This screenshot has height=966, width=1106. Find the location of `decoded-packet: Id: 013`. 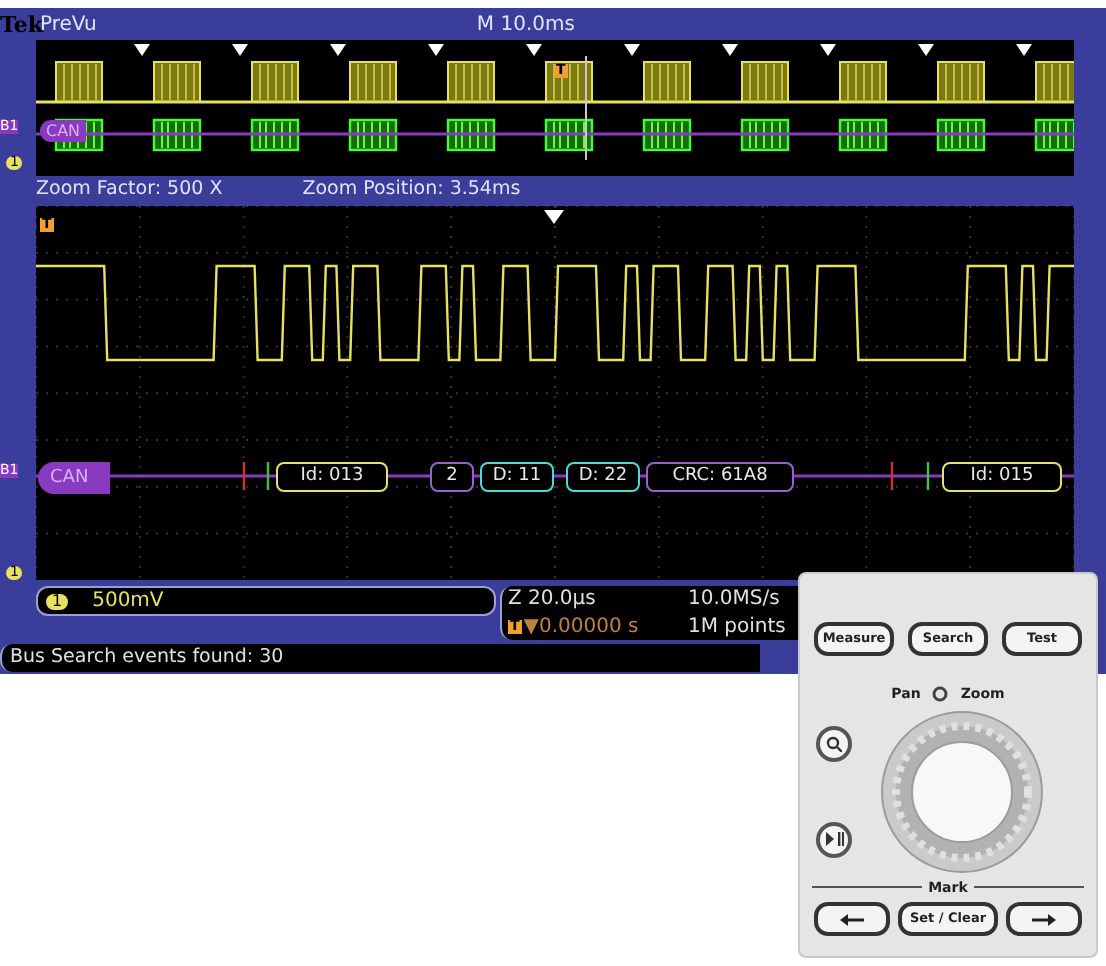

decoded-packet: Id: 013 is located at coordinates (332, 477).